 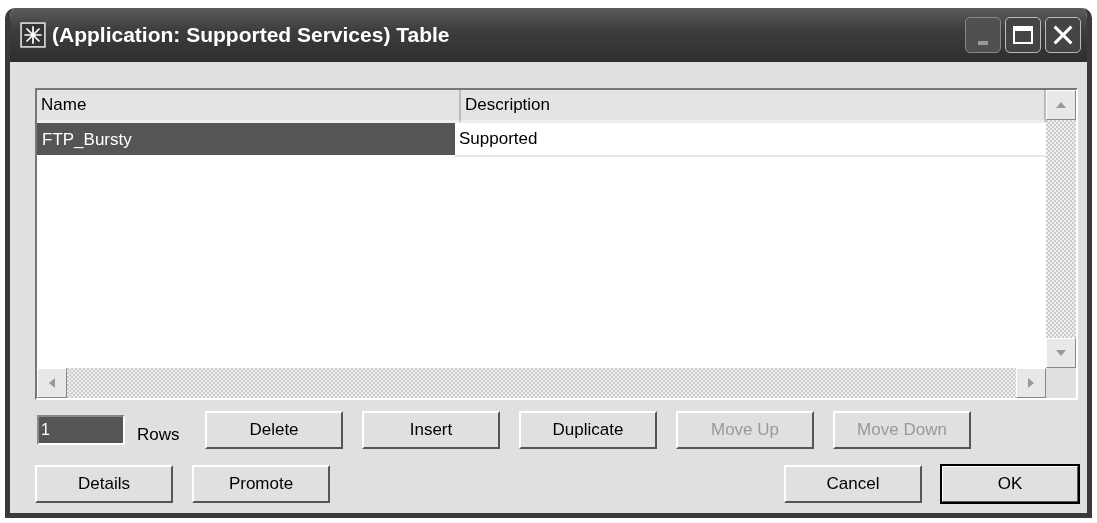 What do you see at coordinates (261, 484) in the screenshot?
I see `action-button: Promote` at bounding box center [261, 484].